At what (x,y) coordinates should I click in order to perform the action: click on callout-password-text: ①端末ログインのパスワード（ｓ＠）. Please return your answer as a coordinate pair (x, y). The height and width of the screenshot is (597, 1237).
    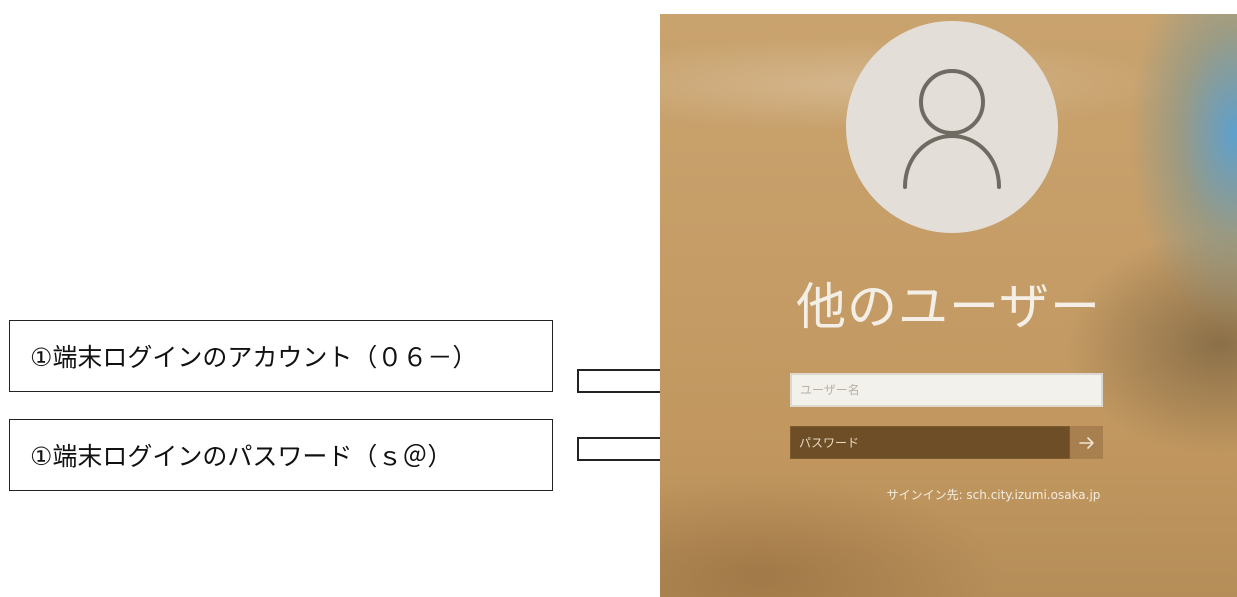
    Looking at the image, I should click on (241, 456).